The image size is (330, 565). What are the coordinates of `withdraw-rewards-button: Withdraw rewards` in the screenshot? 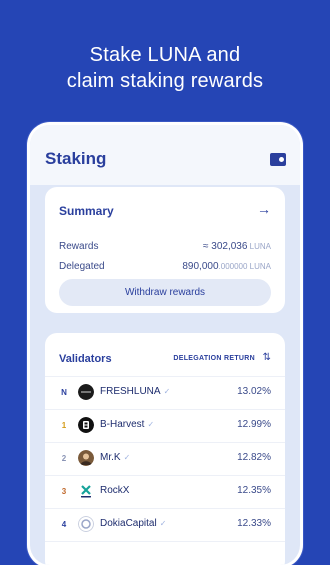 It's located at (165, 292).